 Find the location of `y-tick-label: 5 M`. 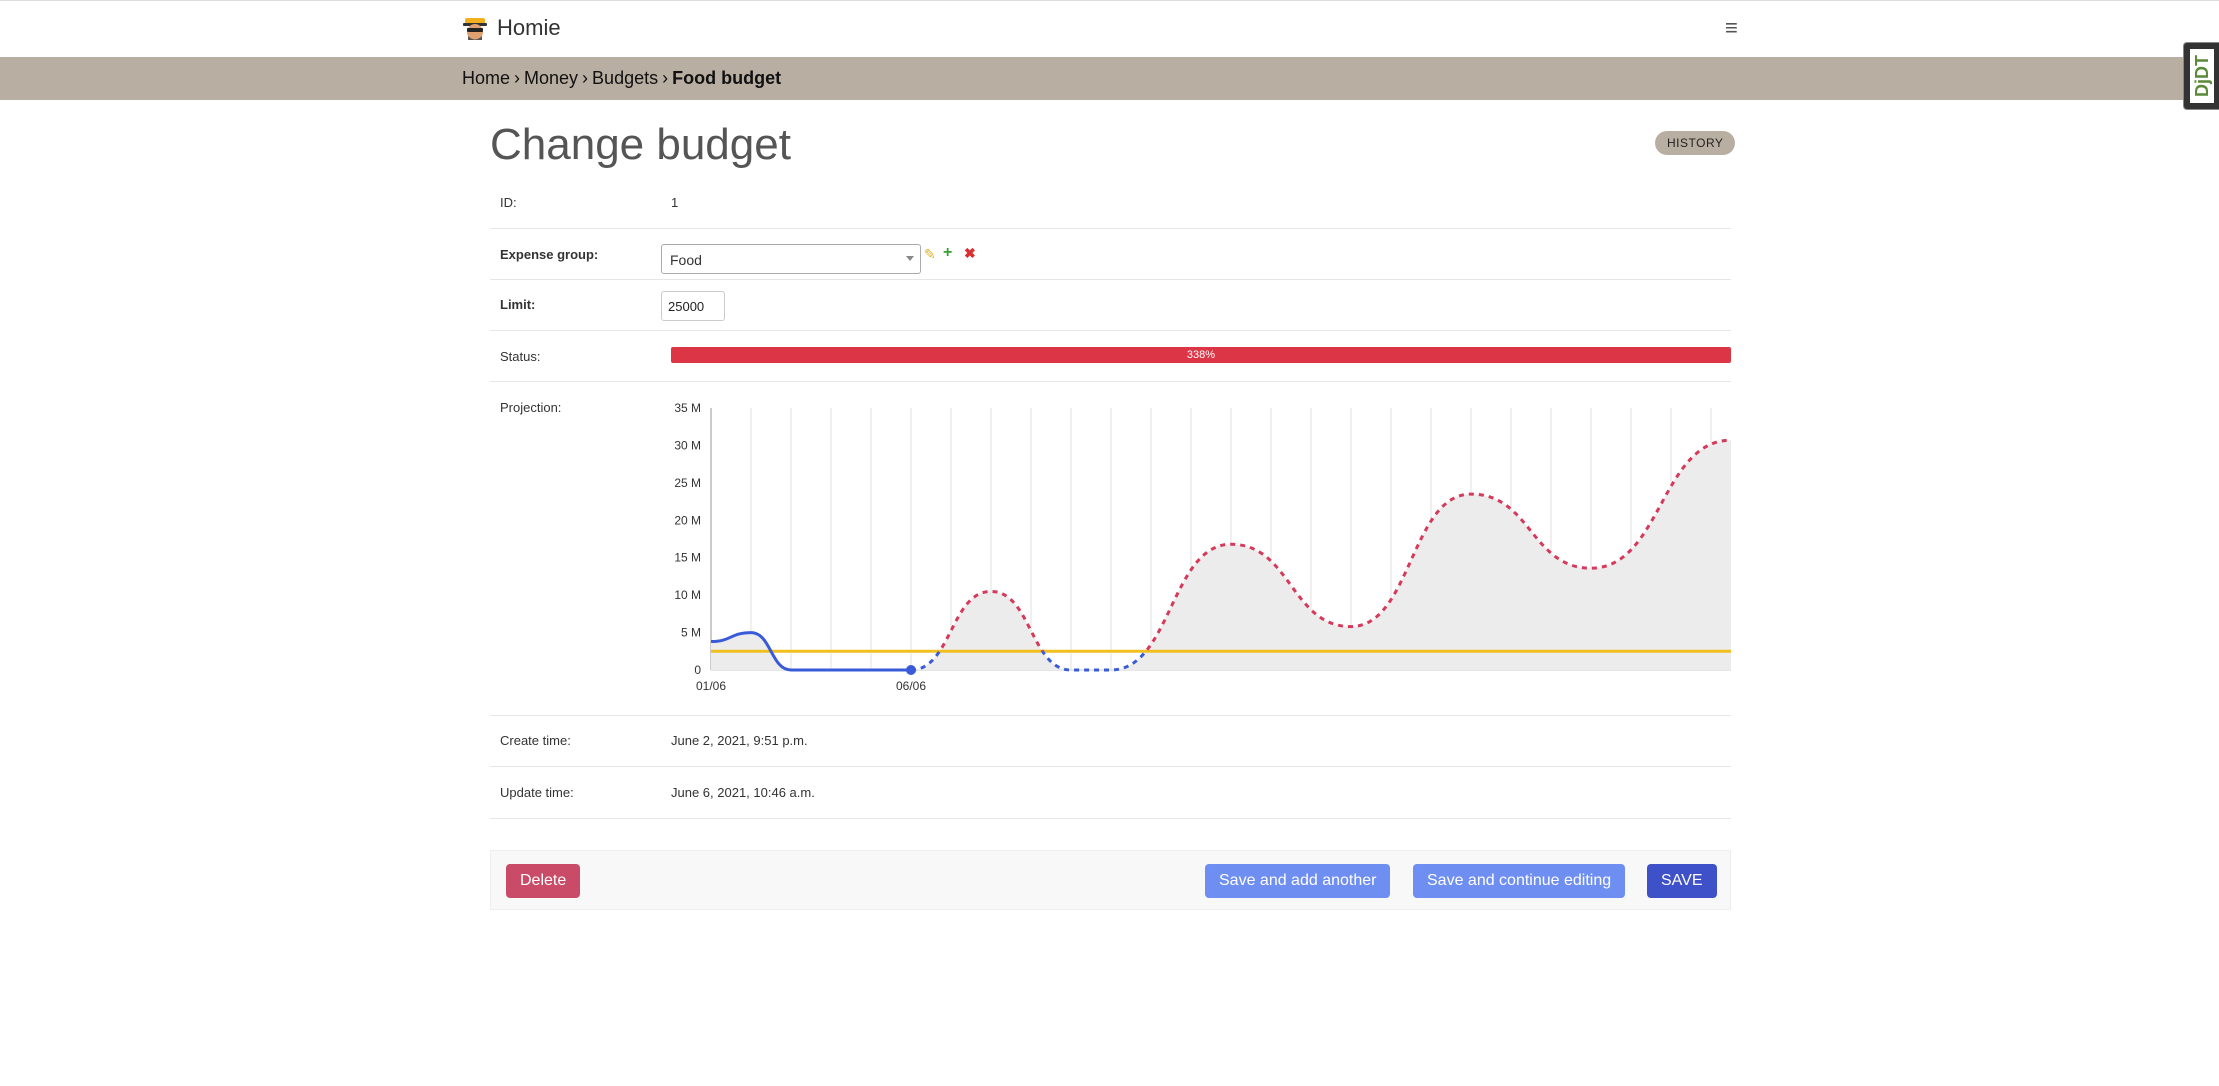

y-tick-label: 5 M is located at coordinates (691, 633).